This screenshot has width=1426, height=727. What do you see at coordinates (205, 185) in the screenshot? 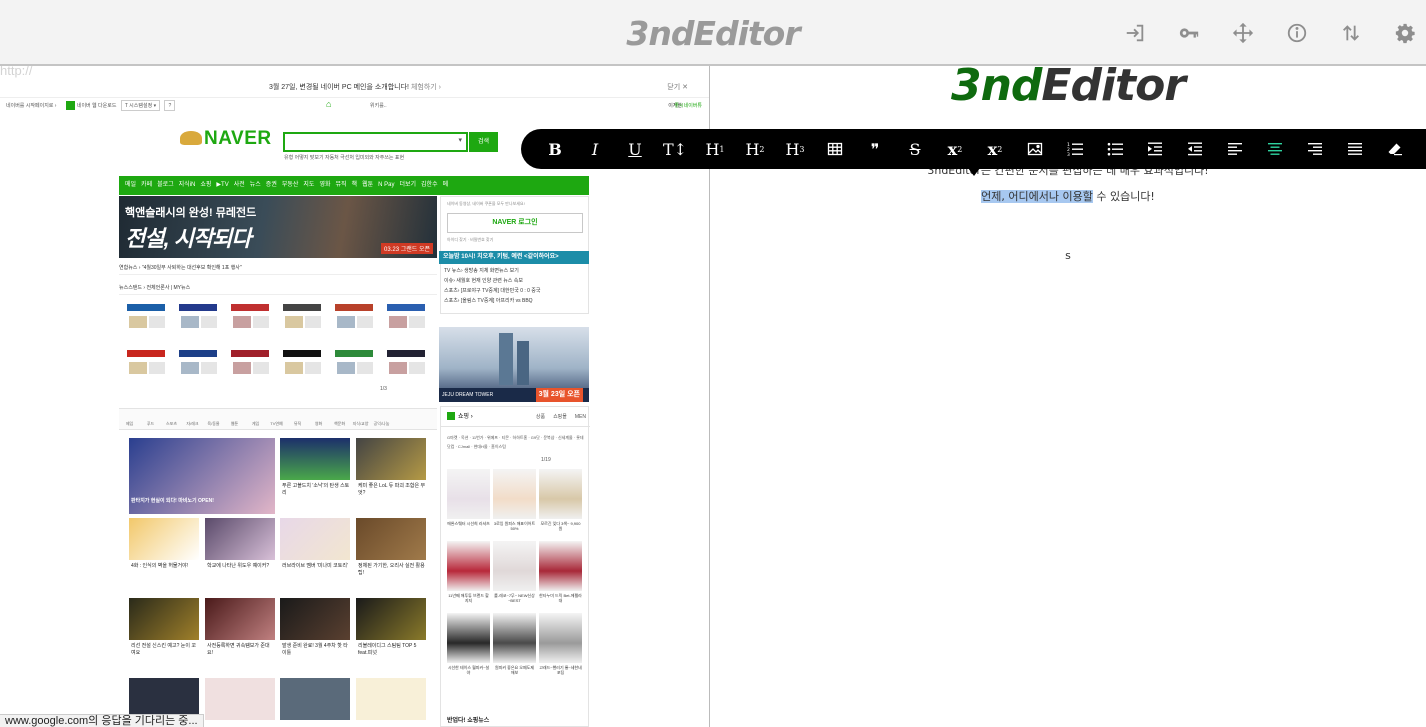
I see `menu-item: 쇼핑` at bounding box center [205, 185].